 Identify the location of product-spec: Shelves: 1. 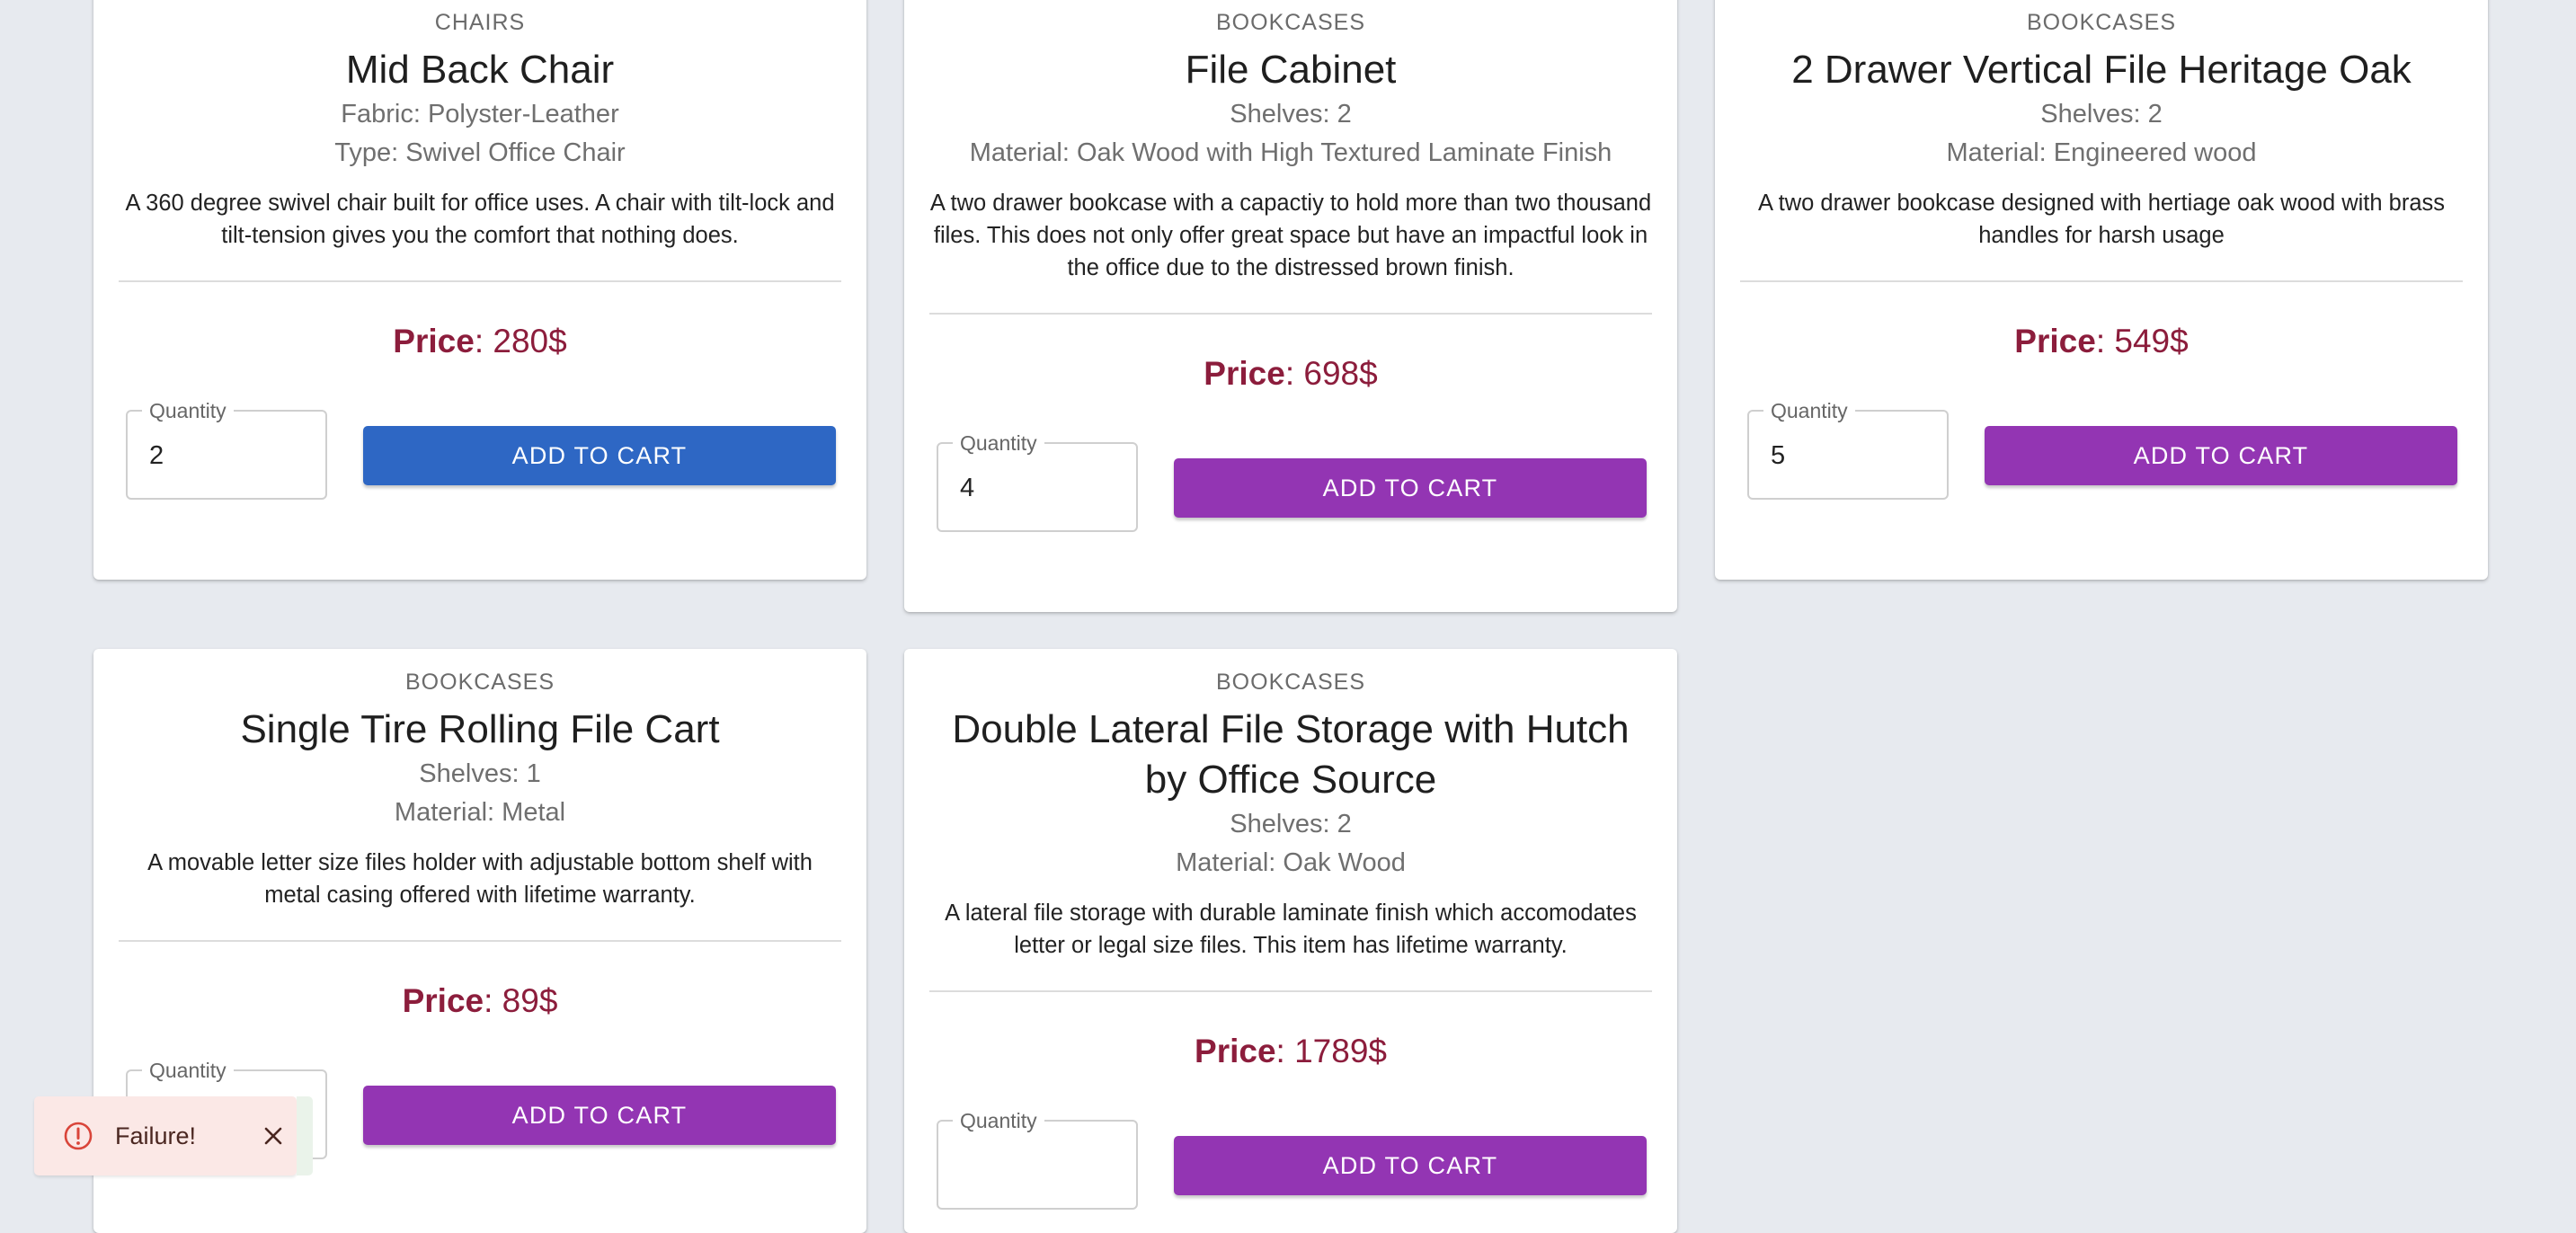
(480, 773).